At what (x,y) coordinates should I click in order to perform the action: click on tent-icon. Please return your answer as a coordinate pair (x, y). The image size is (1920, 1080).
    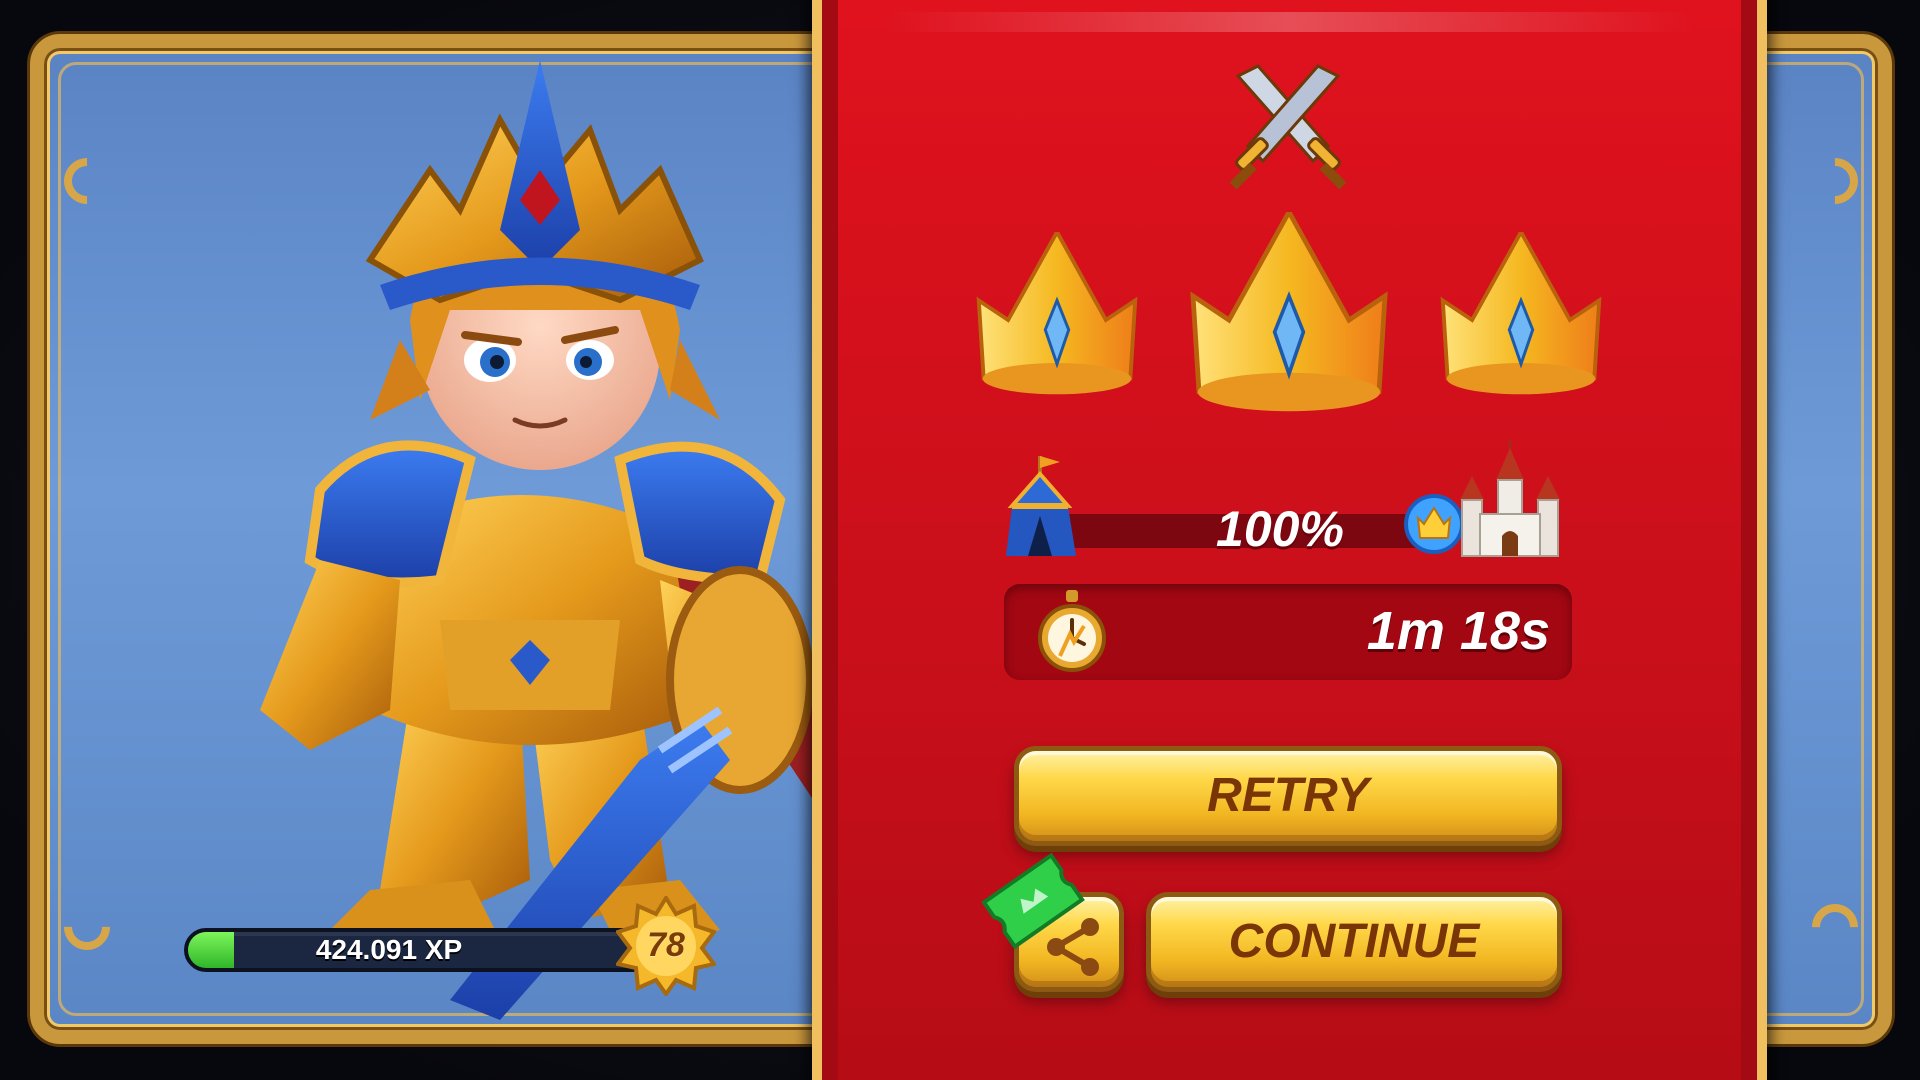
    Looking at the image, I should click on (1041, 506).